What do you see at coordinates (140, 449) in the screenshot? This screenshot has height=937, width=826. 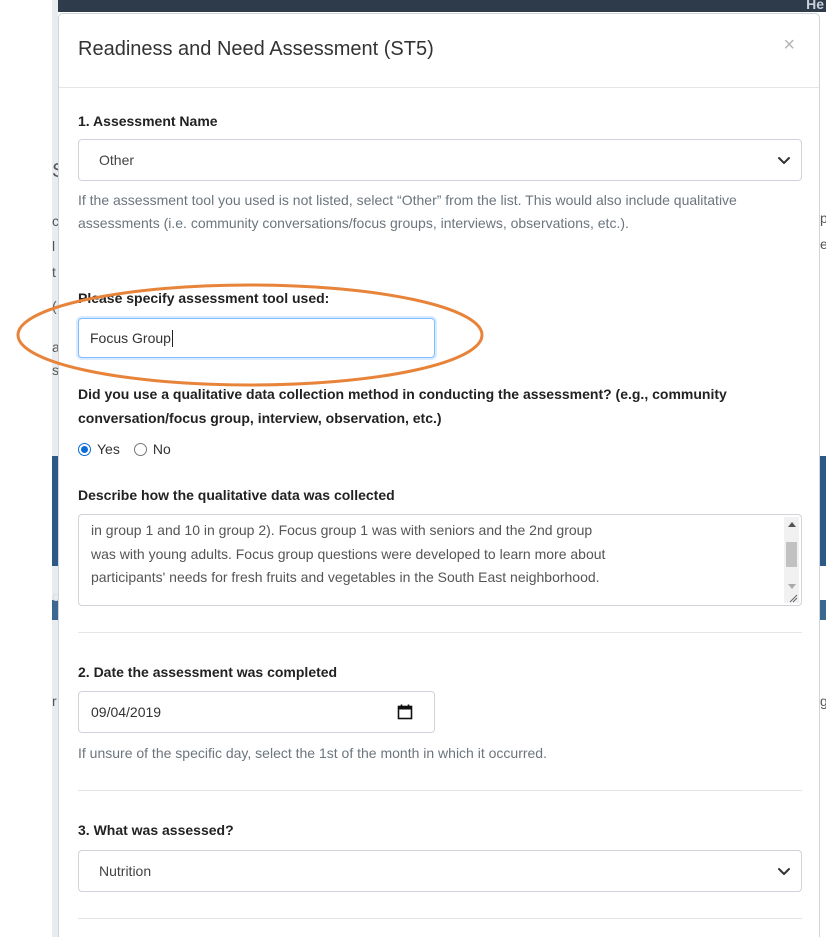 I see `no-radio` at bounding box center [140, 449].